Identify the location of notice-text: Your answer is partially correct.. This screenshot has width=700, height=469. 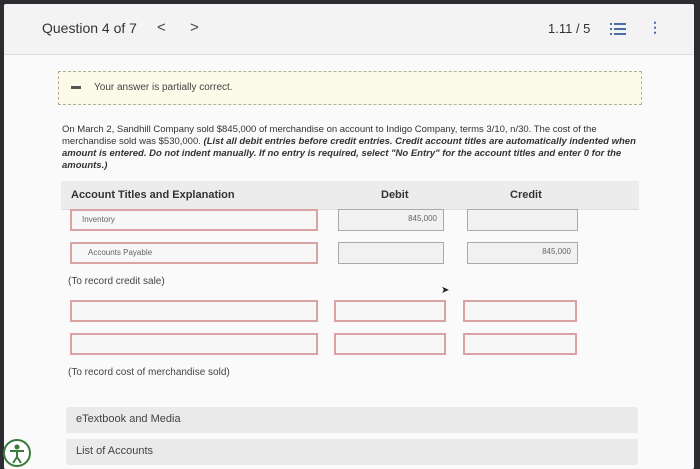
(163, 87).